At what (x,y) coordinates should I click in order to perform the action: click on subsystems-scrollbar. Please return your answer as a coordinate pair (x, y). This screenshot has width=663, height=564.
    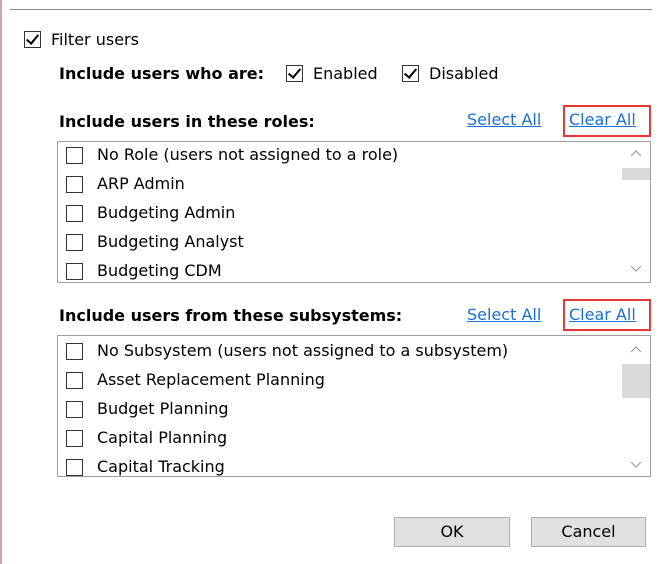
    Looking at the image, I should click on (636, 406).